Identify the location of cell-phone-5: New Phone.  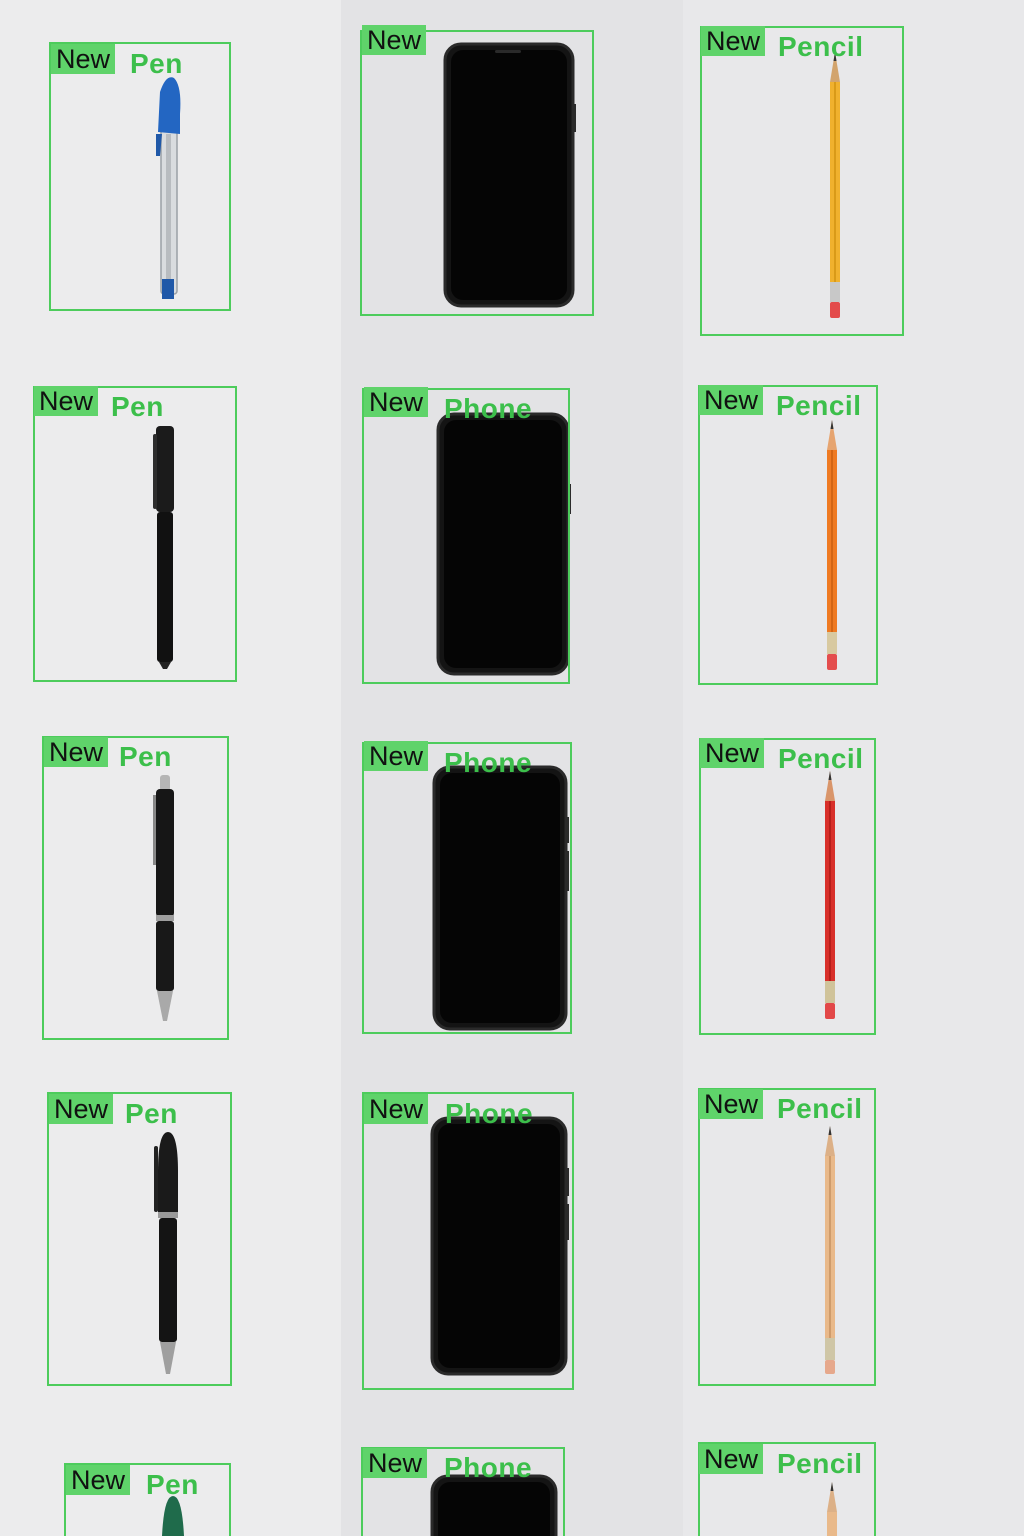
(512, 1476).